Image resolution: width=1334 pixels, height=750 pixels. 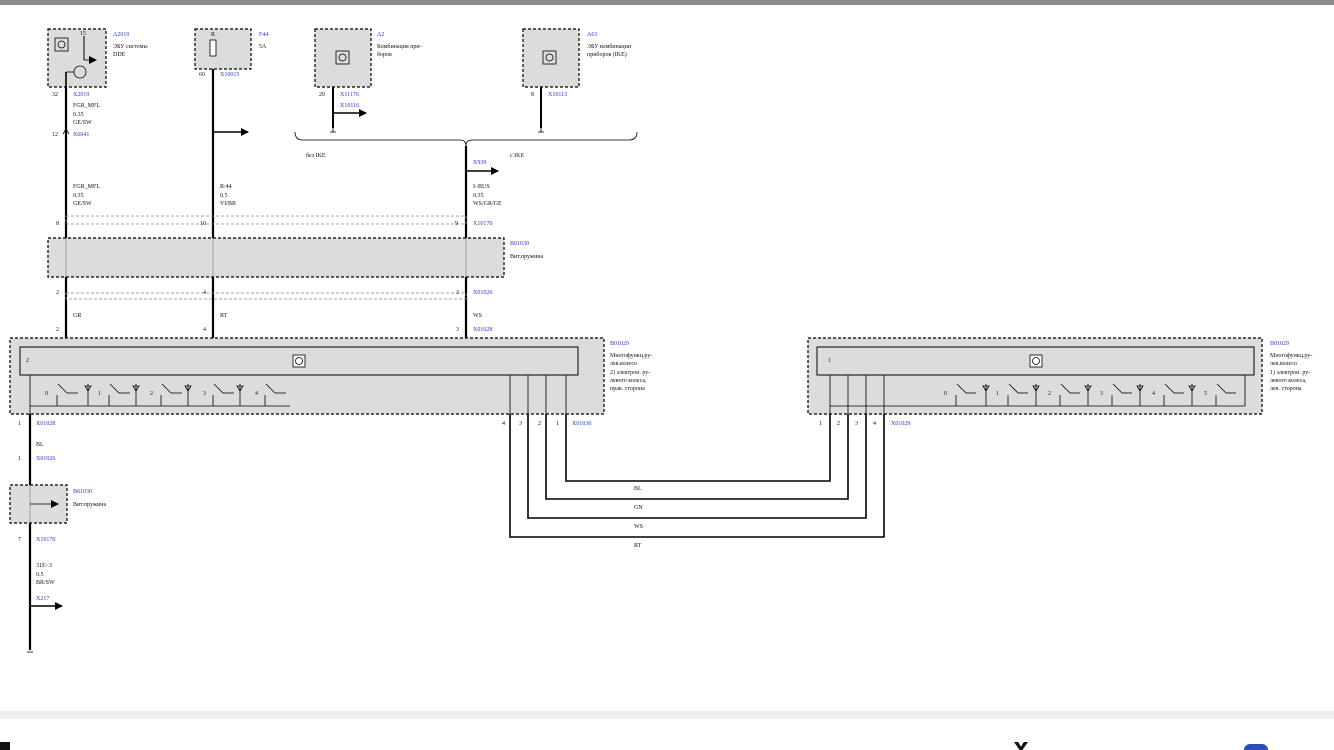 I want to click on component-b01029-right: 2 0 1 2 3 4, so click(x=307, y=376).